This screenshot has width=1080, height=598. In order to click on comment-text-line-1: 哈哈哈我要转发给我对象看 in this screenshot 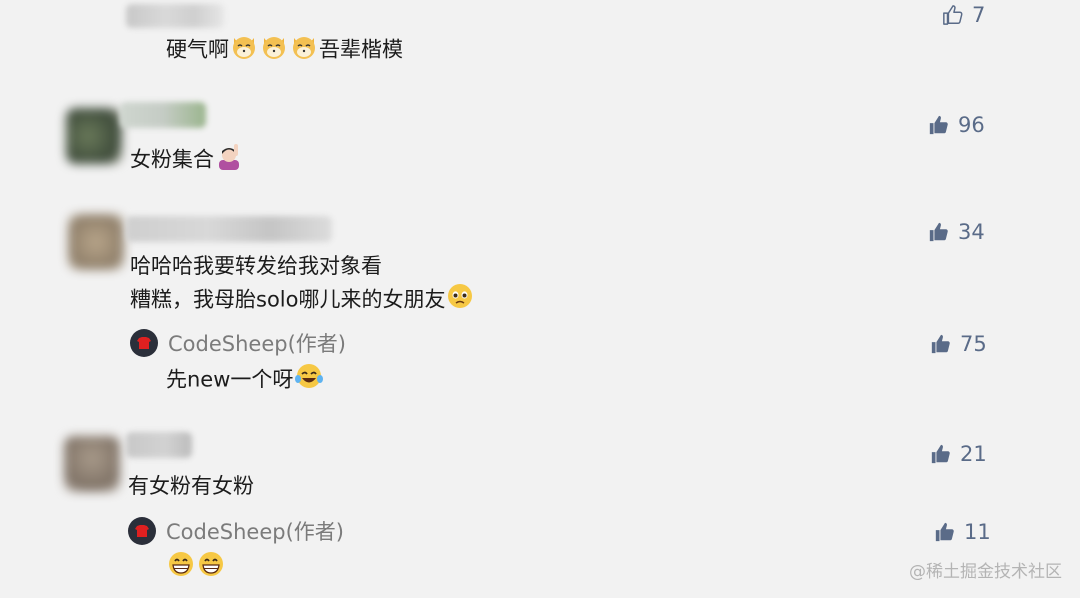, I will do `click(256, 266)`.